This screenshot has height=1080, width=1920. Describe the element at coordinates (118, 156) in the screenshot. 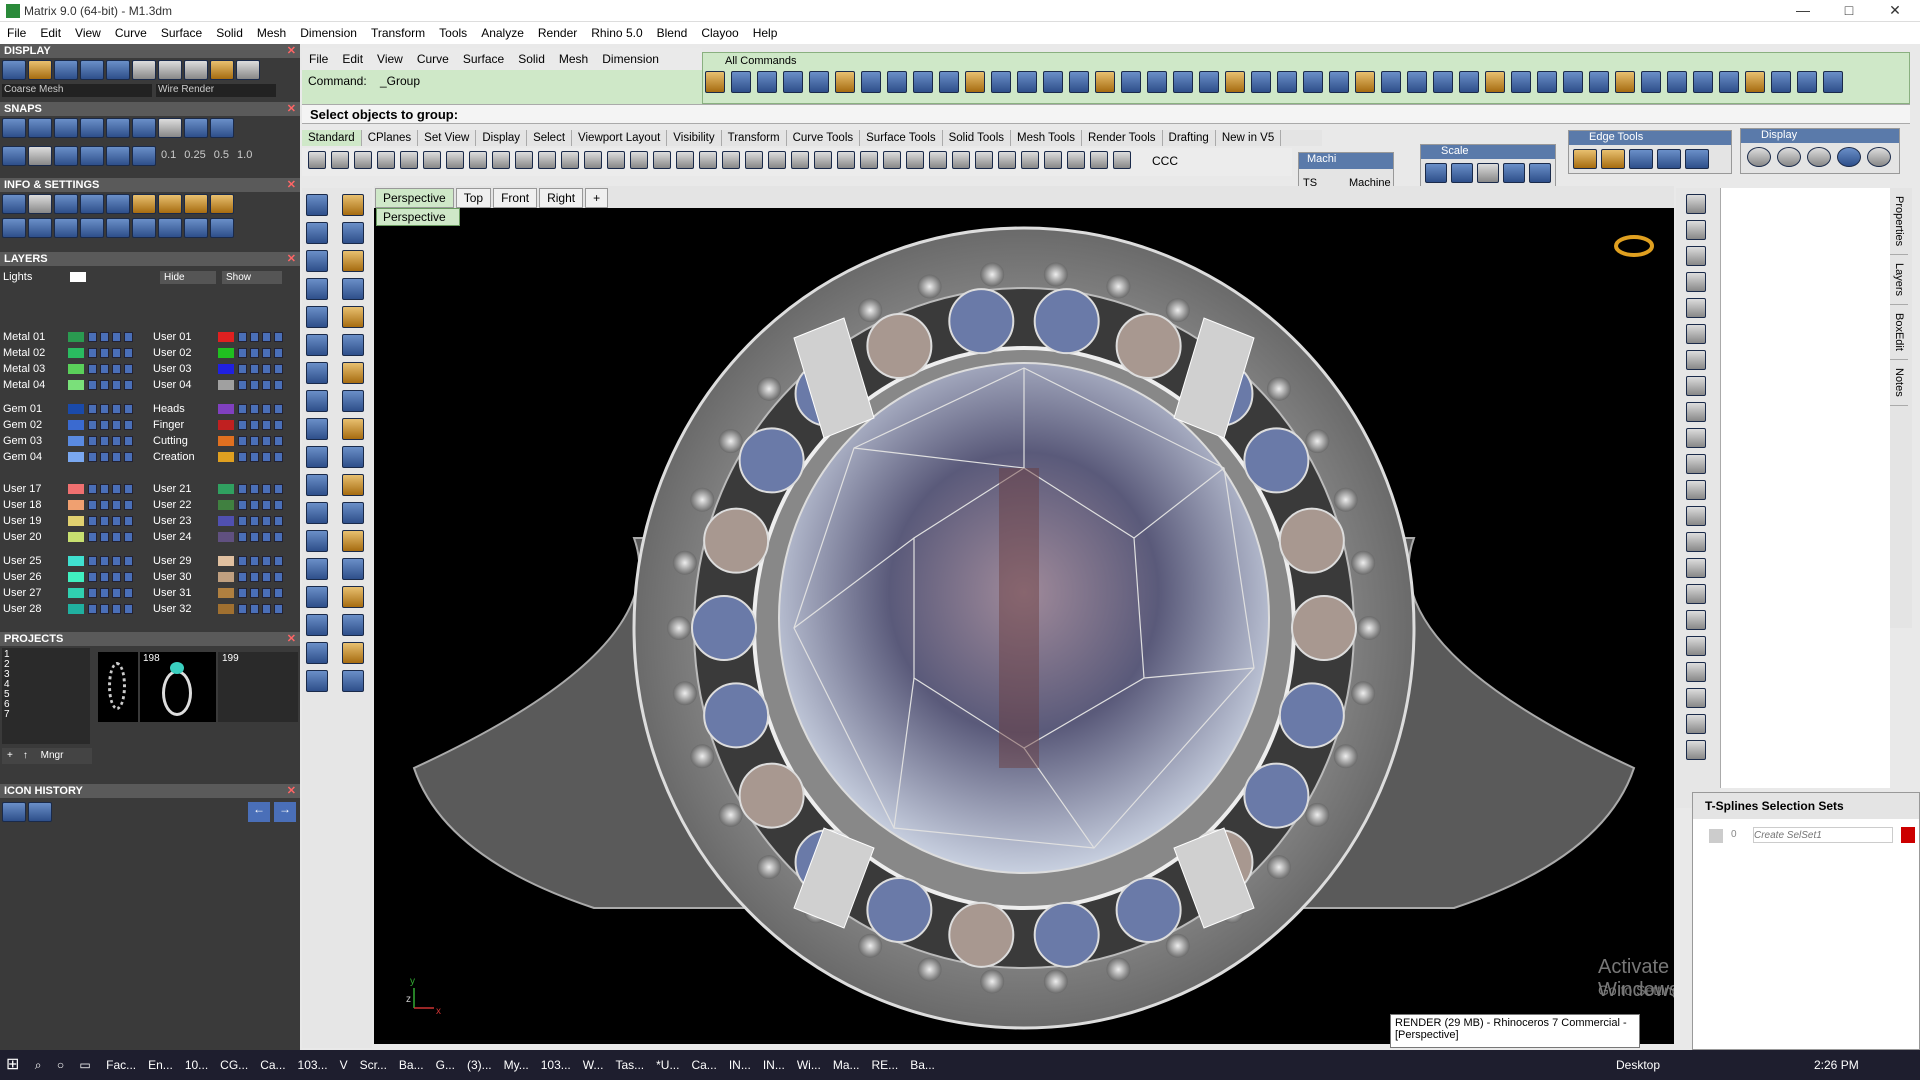

I see `record-icon` at that location.